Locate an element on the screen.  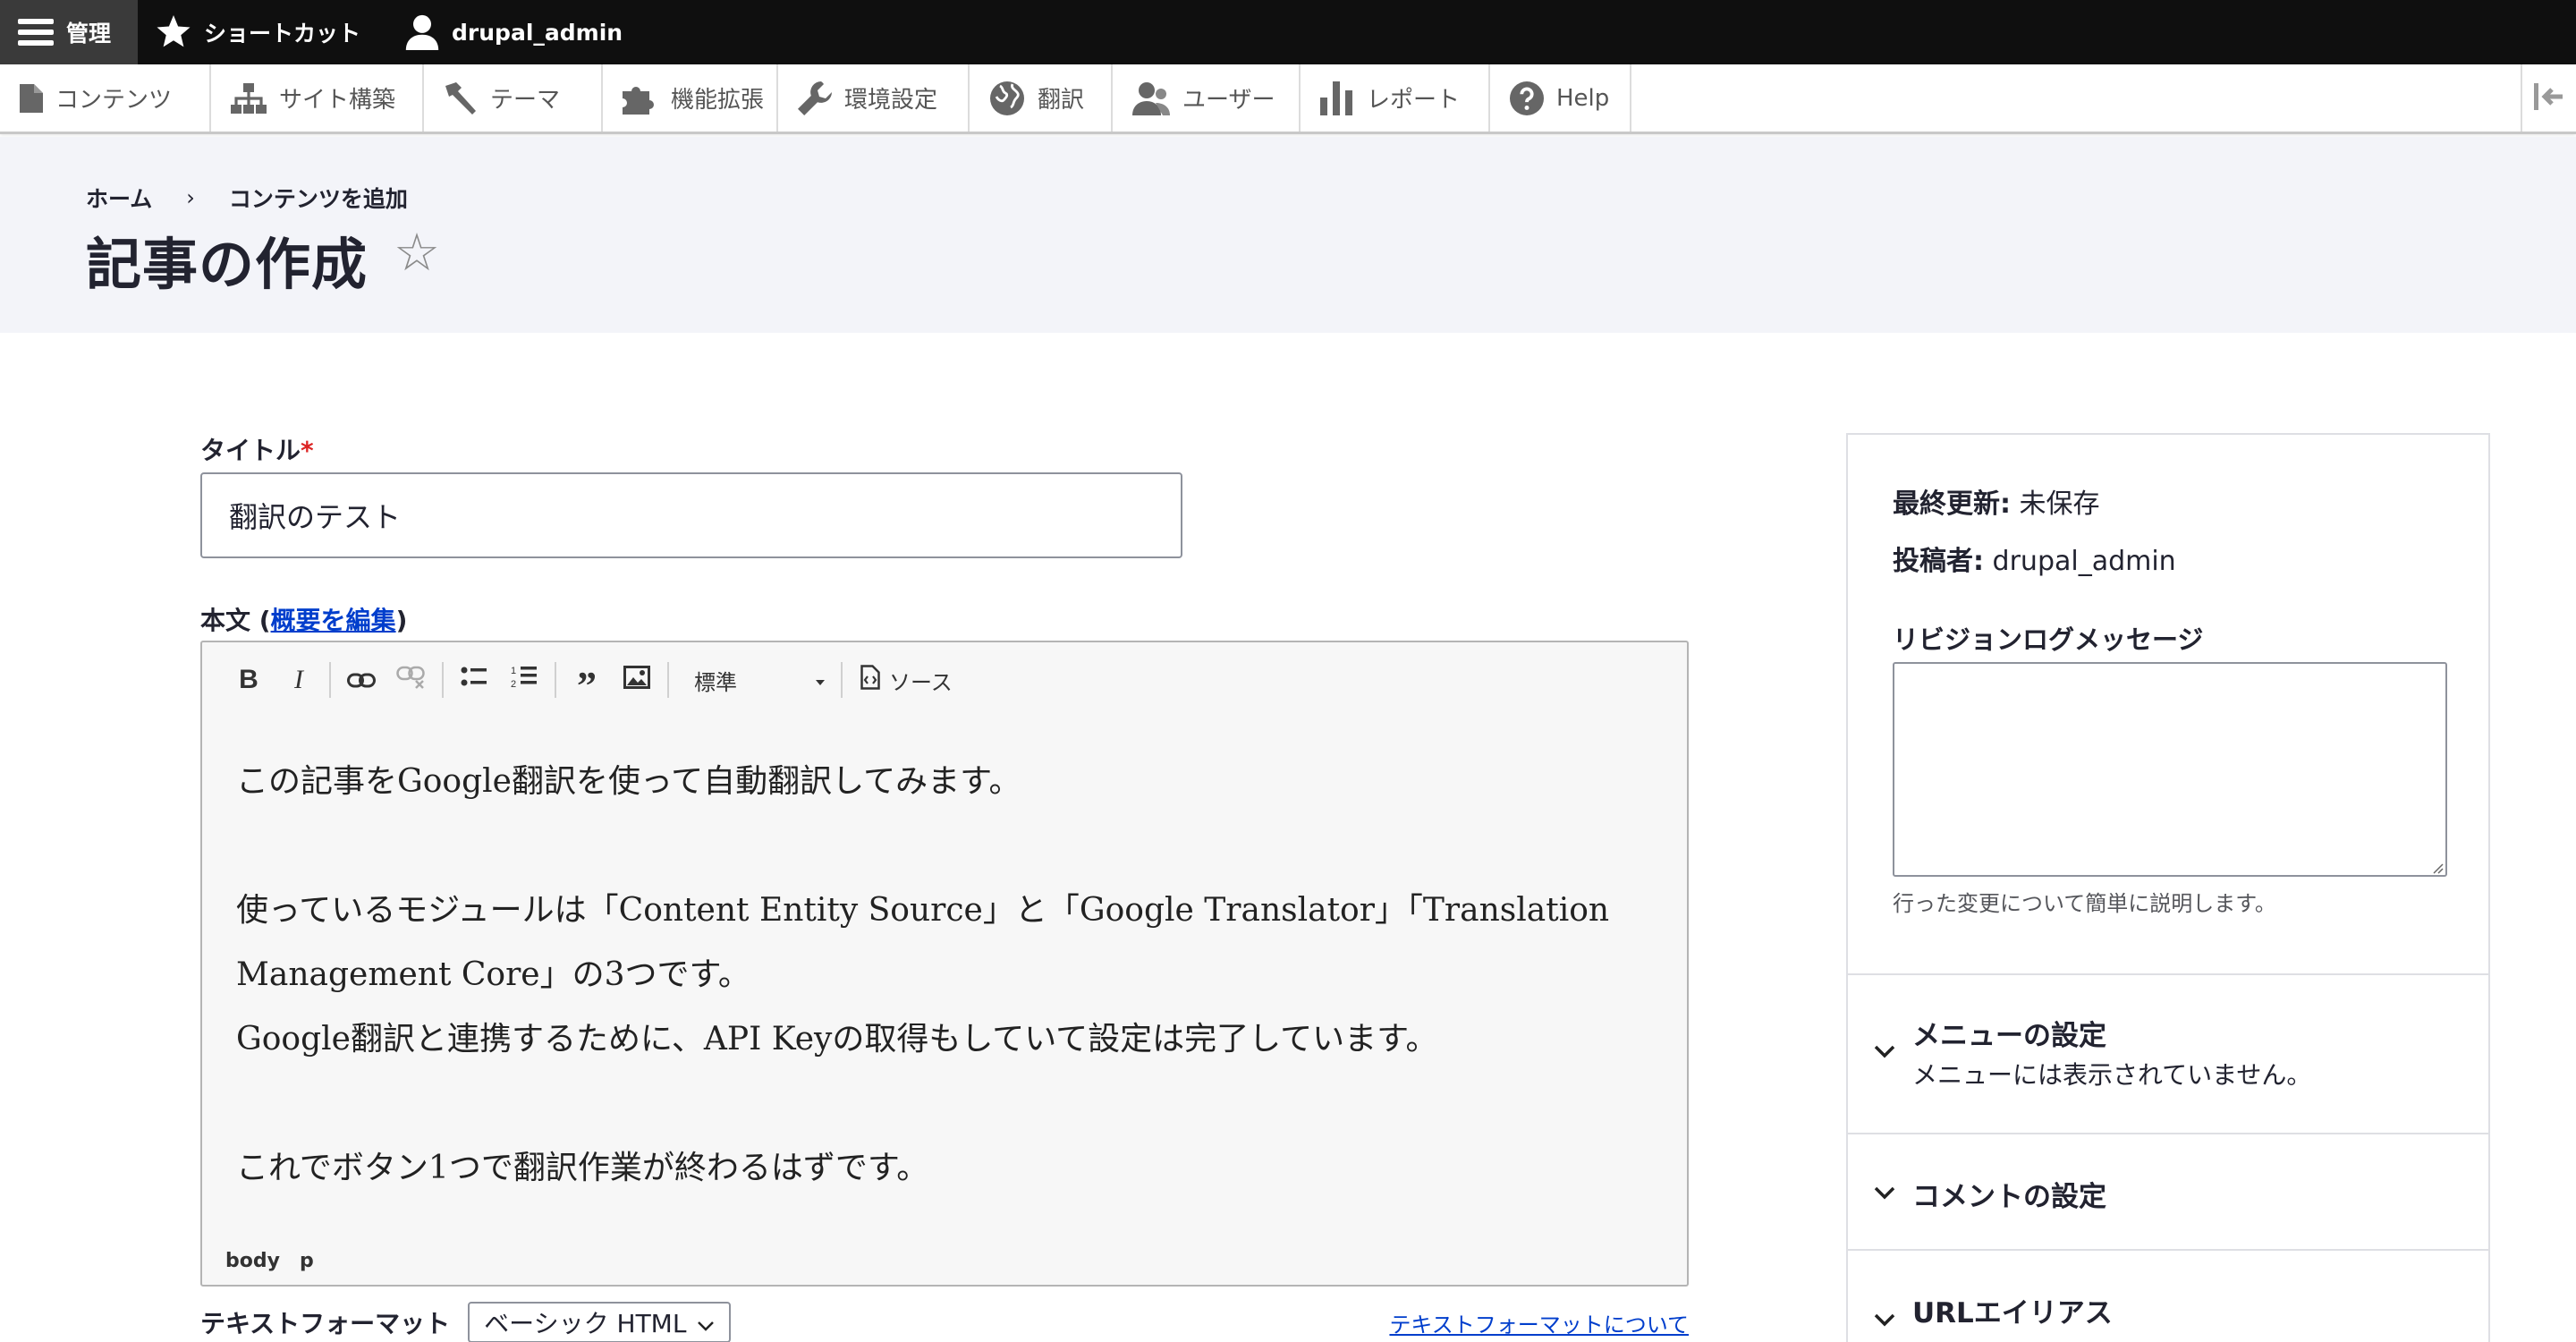
heading-select: 標準 is located at coordinates (754, 681).